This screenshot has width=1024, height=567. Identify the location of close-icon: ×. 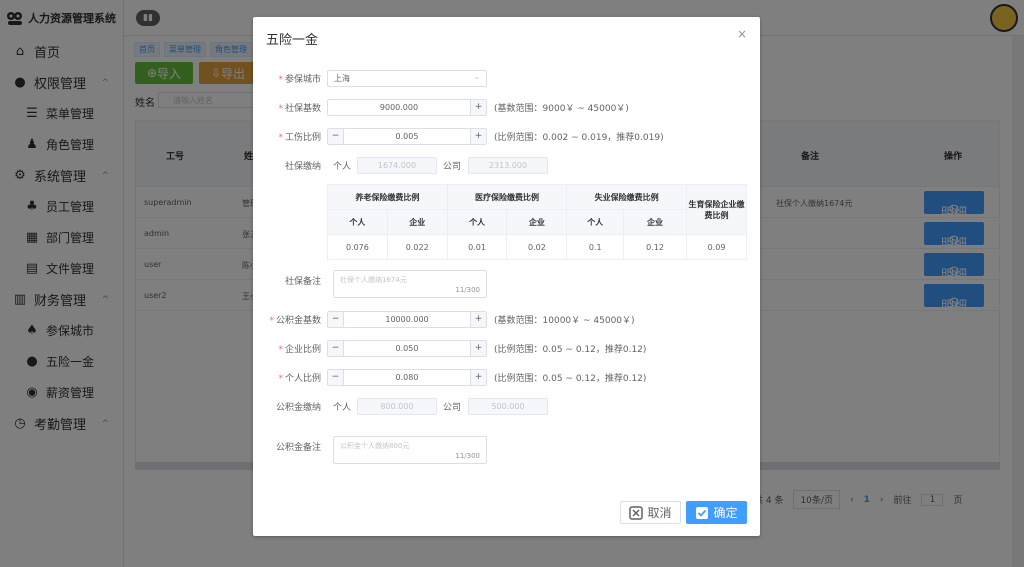
(742, 34).